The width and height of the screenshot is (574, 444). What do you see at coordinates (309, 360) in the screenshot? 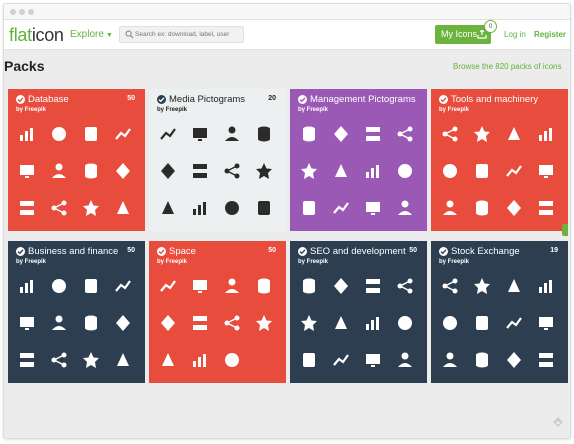
I see `seo-tag-icon` at bounding box center [309, 360].